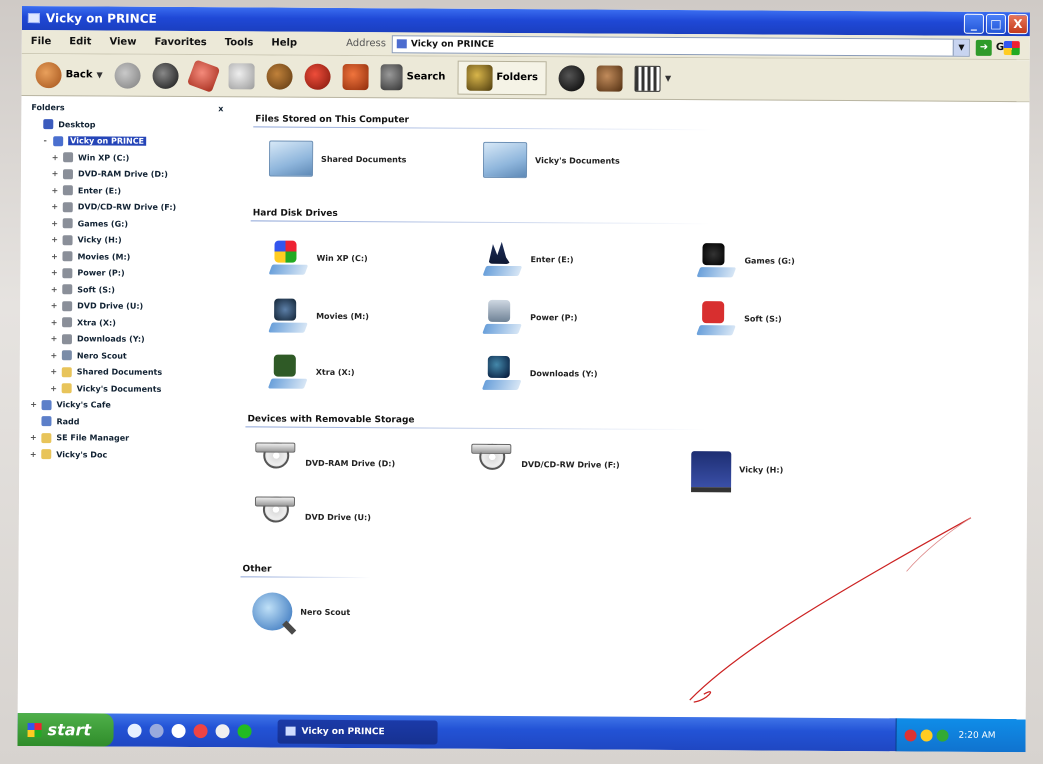 This screenshot has height=764, width=1043. Describe the element at coordinates (317, 76) in the screenshot. I see `delete-button` at that location.